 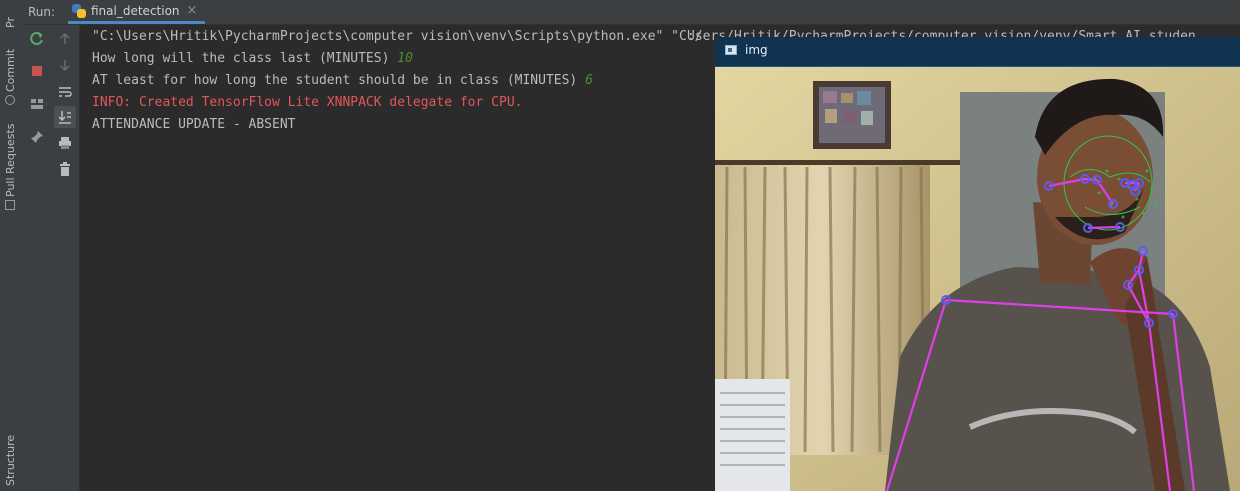 I want to click on prompt-text: How long will the class last (MINUTES), so click(x=245, y=58).